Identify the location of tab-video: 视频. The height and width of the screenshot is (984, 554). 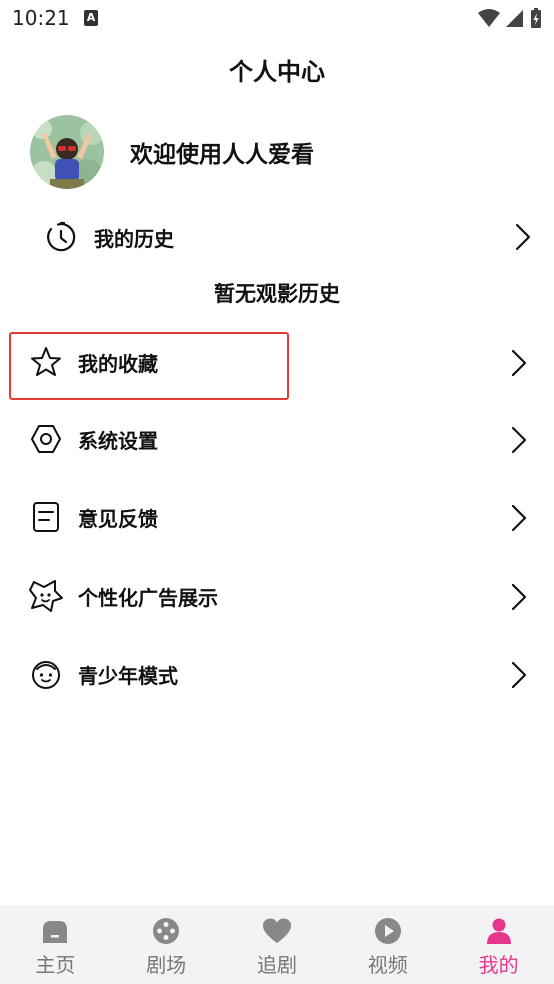
(387, 944).